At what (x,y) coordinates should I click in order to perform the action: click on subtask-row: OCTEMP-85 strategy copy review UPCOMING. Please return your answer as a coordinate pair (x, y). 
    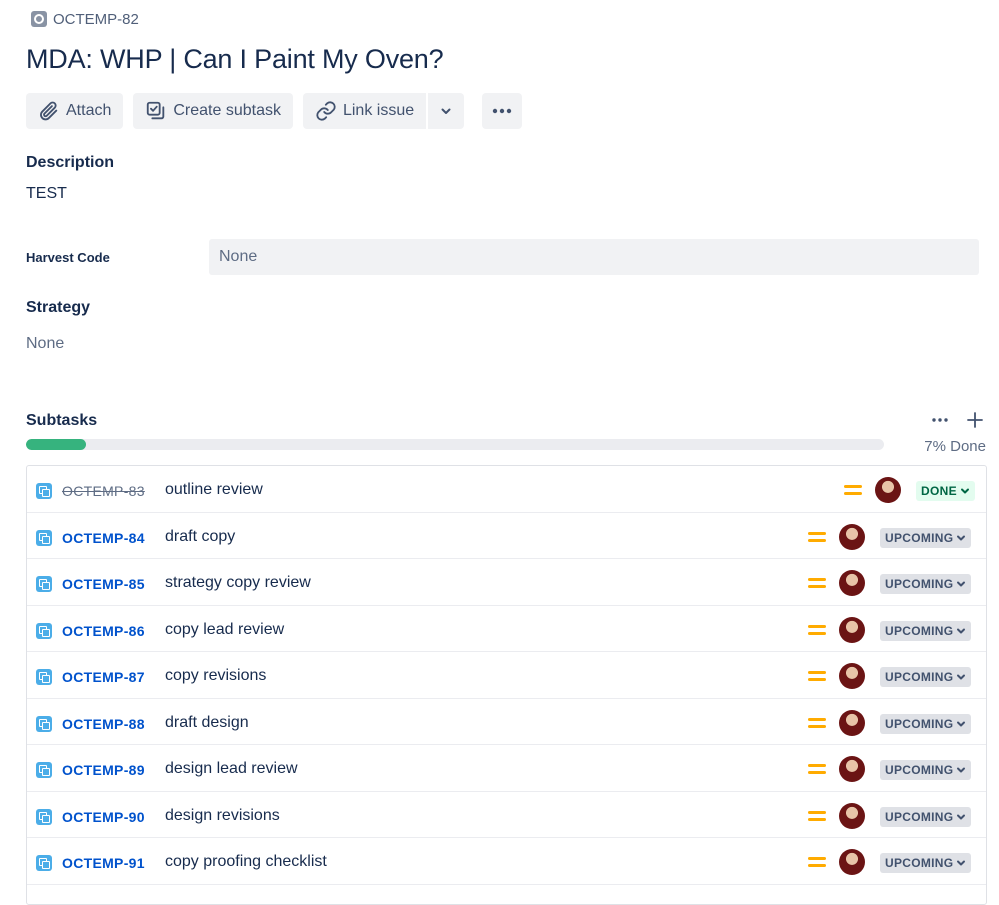
    Looking at the image, I should click on (506, 582).